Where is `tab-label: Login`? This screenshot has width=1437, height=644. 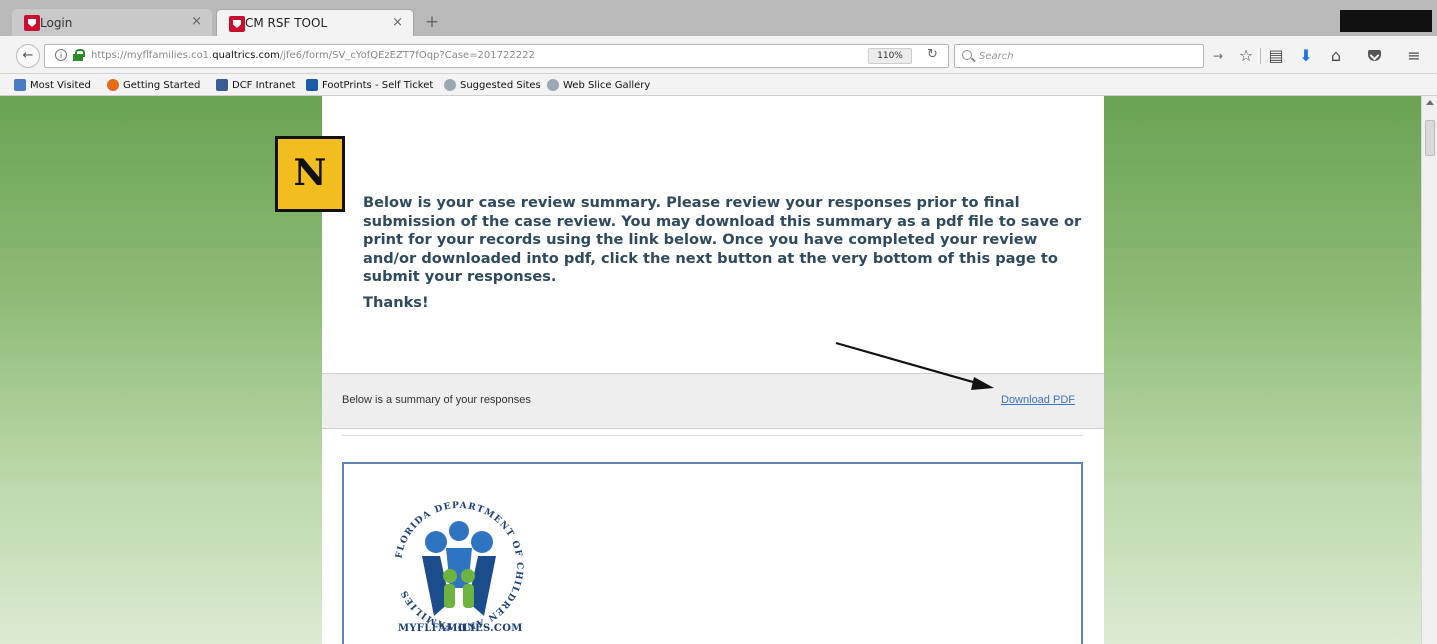
tab-label: Login is located at coordinates (56, 22).